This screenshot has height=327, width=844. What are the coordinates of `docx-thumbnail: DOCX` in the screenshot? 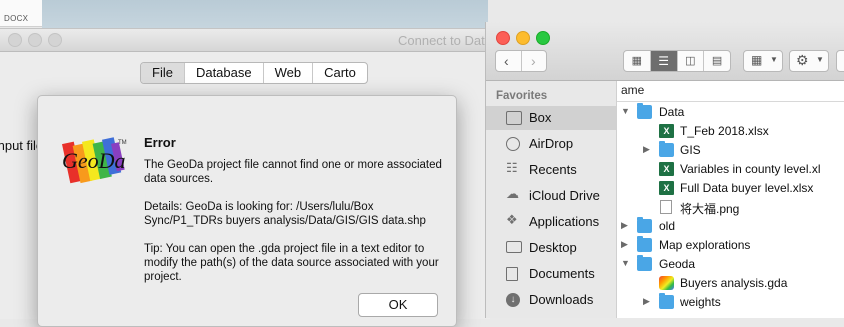 It's located at (21, 13).